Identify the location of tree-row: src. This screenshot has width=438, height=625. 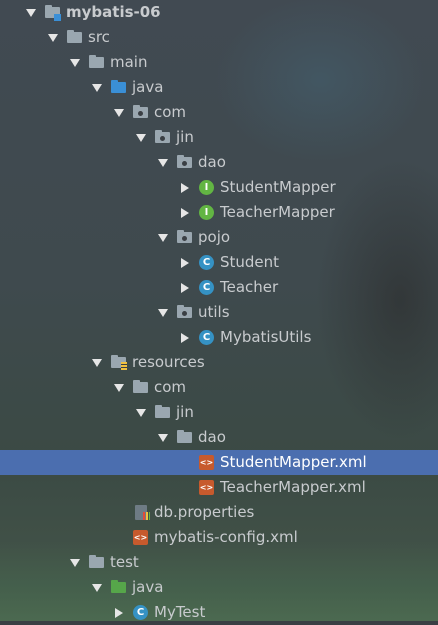
(219, 37).